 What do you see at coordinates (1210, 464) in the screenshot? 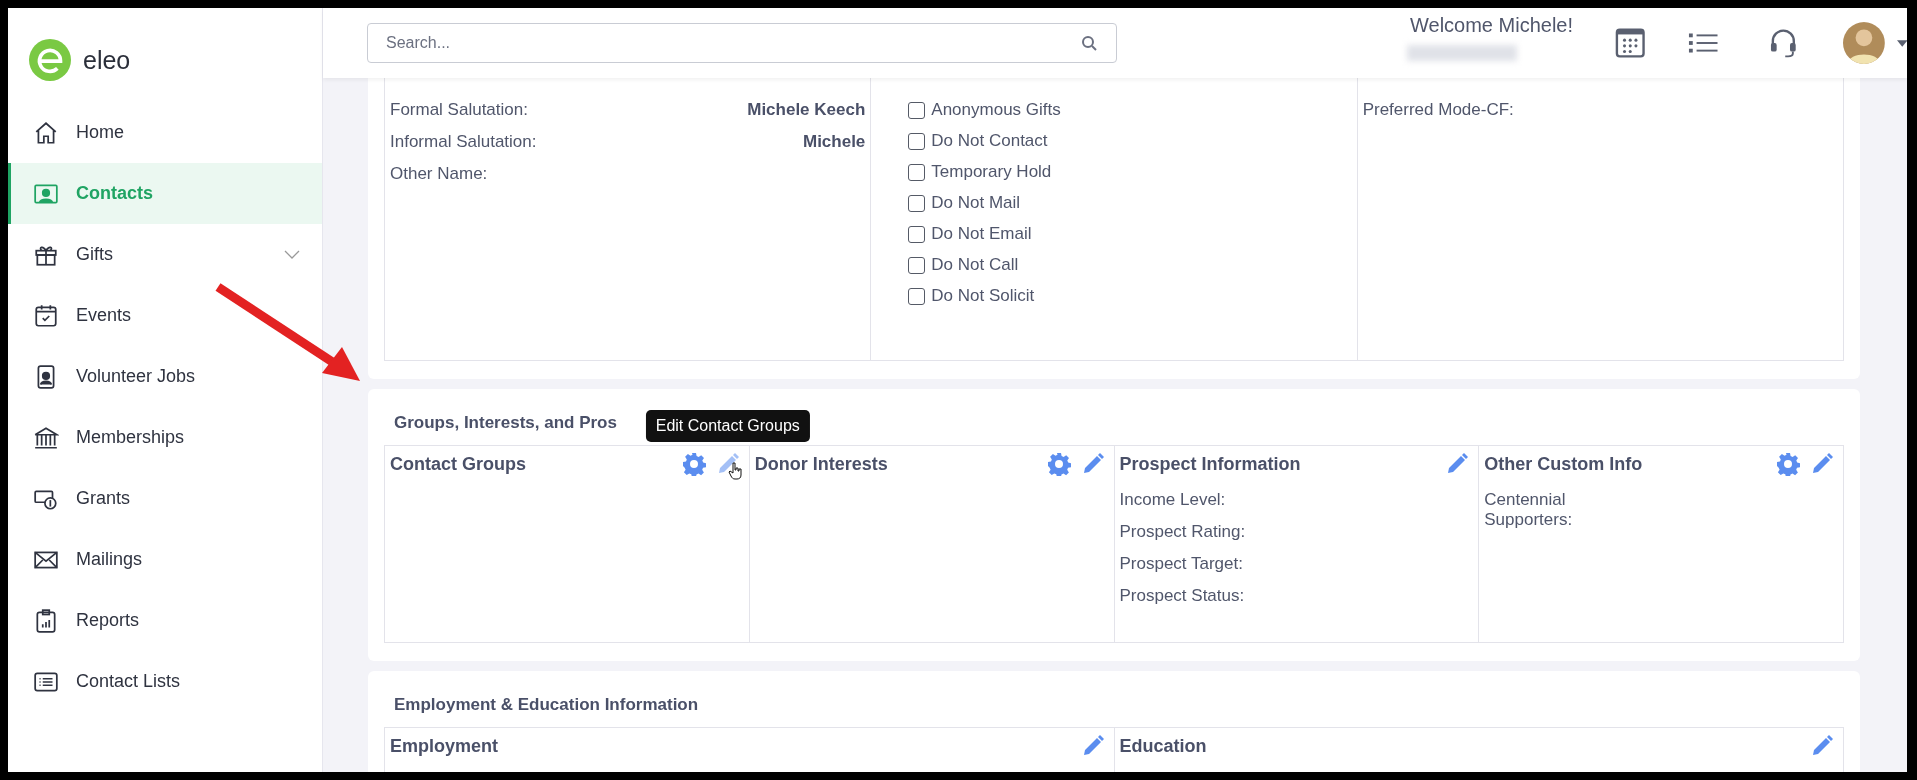
I see `column-heading: Prospect Information` at bounding box center [1210, 464].